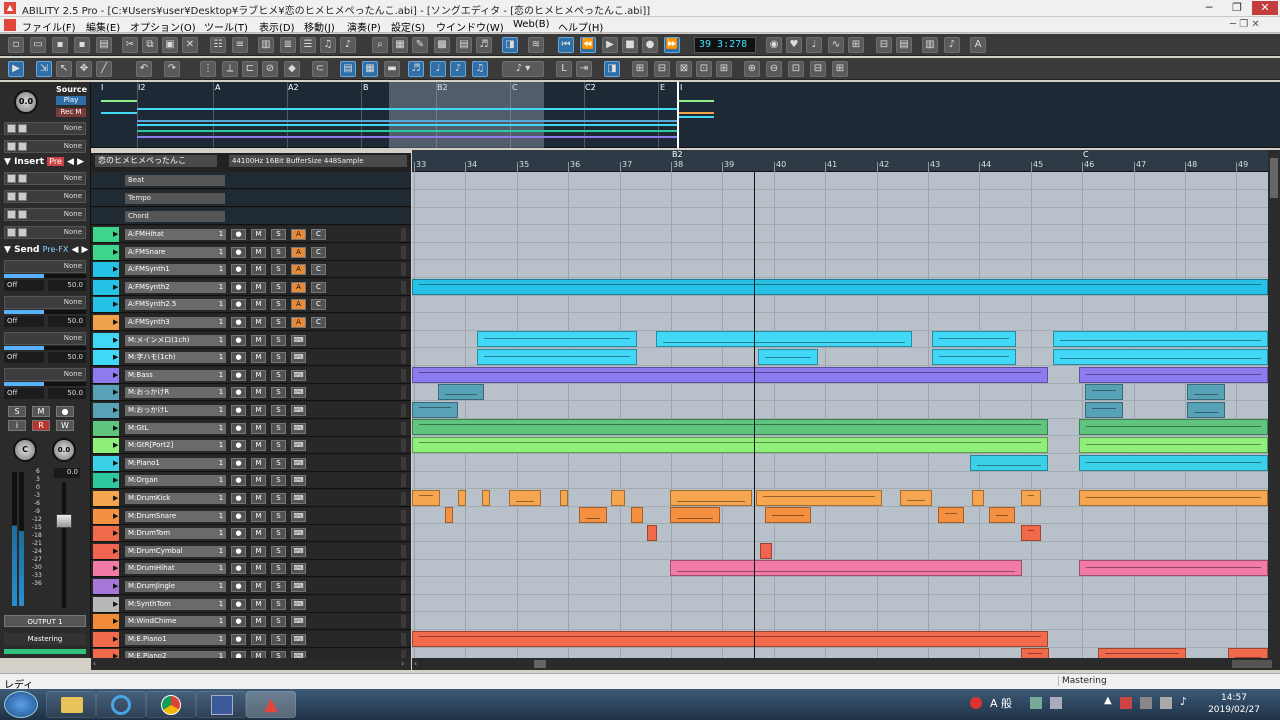  I want to click on info-button: i, so click(17, 425).